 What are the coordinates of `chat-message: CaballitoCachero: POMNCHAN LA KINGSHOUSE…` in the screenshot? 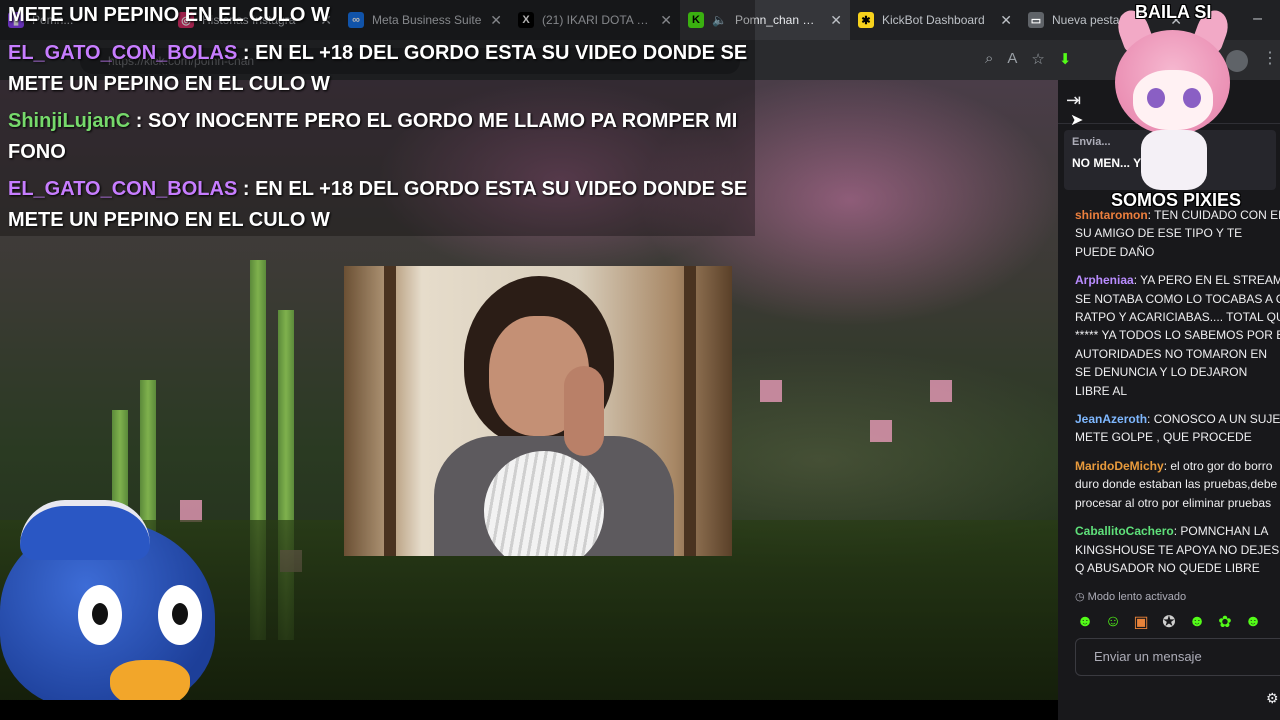 It's located at (1177, 549).